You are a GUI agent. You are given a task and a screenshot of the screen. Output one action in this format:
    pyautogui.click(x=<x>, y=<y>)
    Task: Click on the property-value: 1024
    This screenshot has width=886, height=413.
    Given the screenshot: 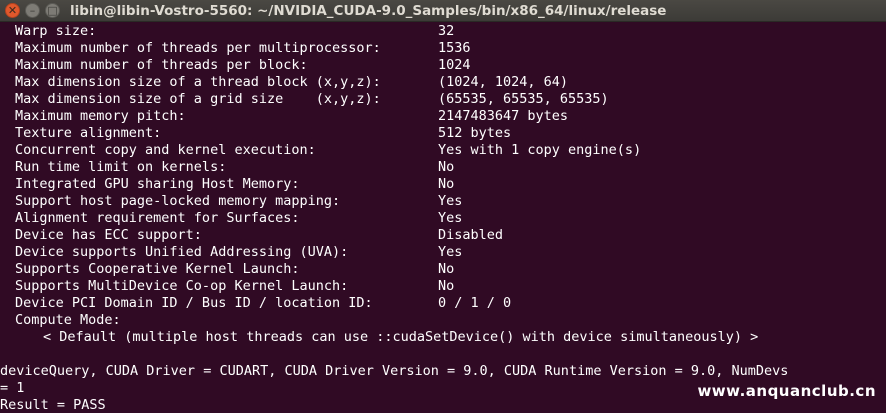 What is the action you would take?
    pyautogui.click(x=454, y=65)
    